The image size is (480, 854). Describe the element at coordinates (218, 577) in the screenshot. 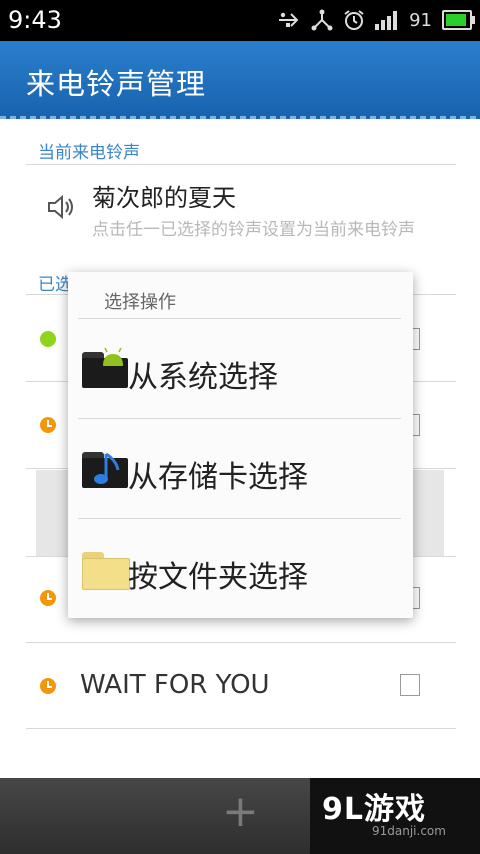

I see `option-label: 按文件夹选择` at that location.